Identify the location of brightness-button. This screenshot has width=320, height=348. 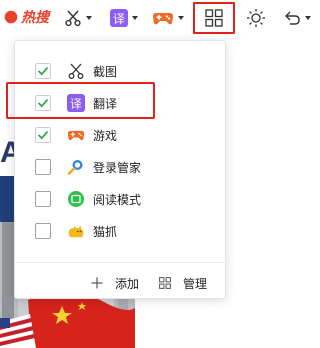
(256, 18).